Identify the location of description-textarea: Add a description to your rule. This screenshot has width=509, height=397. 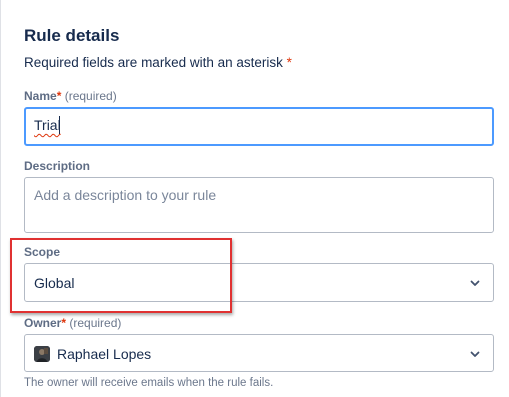
(259, 205).